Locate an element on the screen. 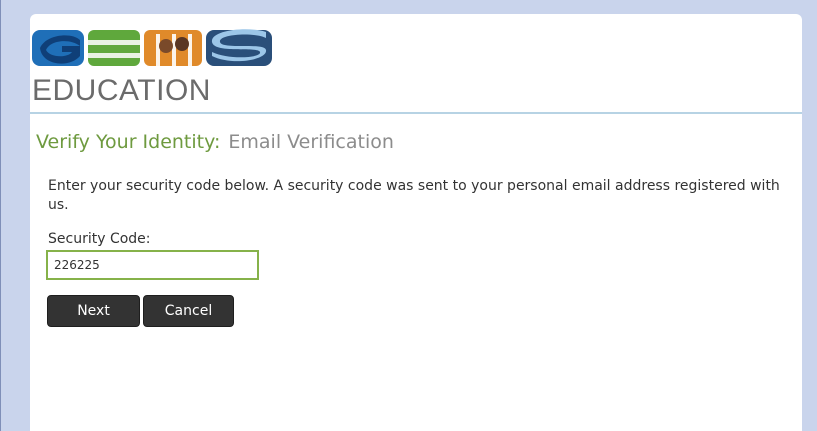  security-code-label: Security Code: is located at coordinates (99, 239).